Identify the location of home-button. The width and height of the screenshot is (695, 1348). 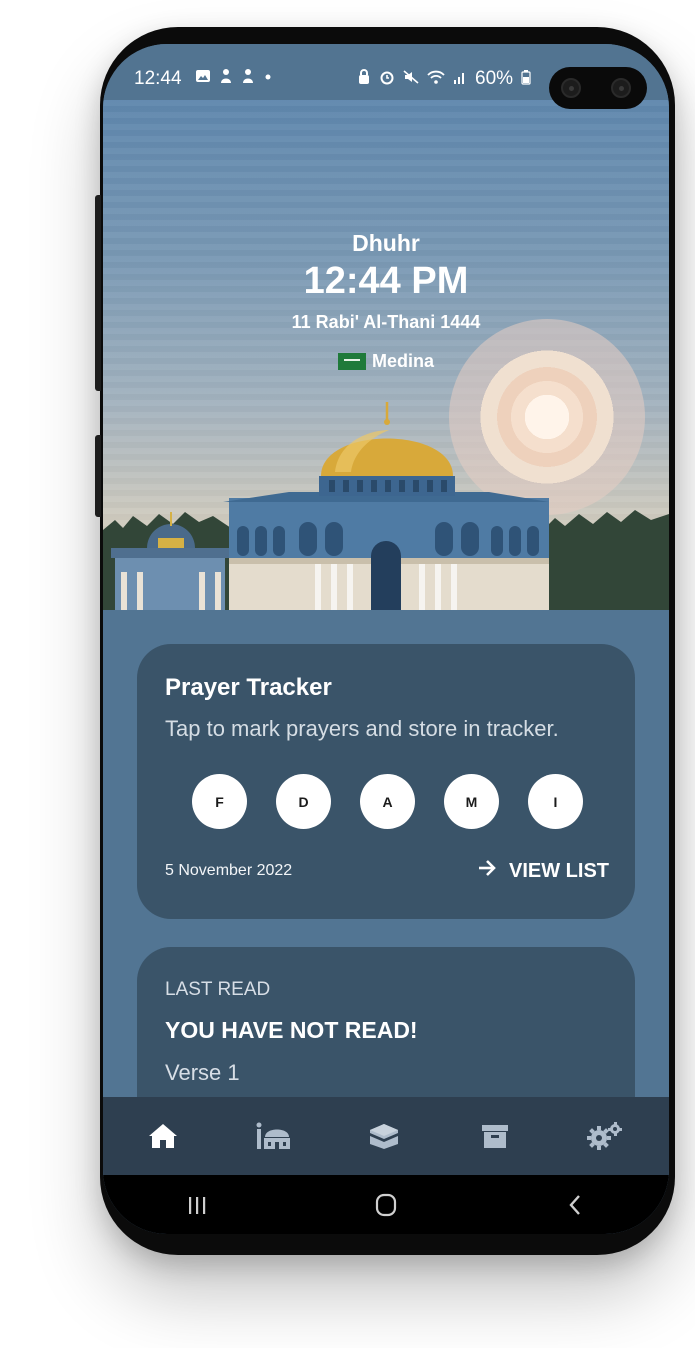
(386, 1205).